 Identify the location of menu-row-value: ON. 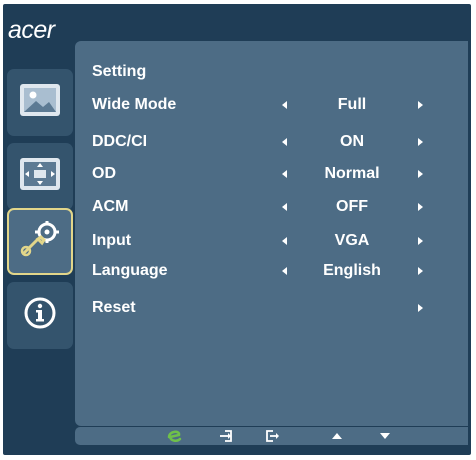
(352, 141).